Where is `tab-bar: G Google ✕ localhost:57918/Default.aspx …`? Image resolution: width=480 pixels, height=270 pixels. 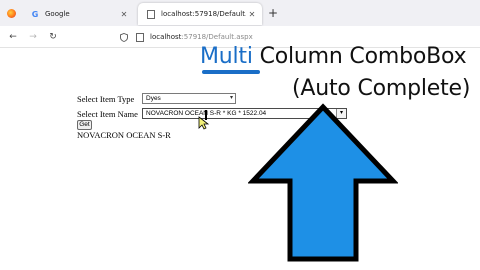 tab-bar: G Google ✕ localhost:57918/Default.aspx … is located at coordinates (240, 13).